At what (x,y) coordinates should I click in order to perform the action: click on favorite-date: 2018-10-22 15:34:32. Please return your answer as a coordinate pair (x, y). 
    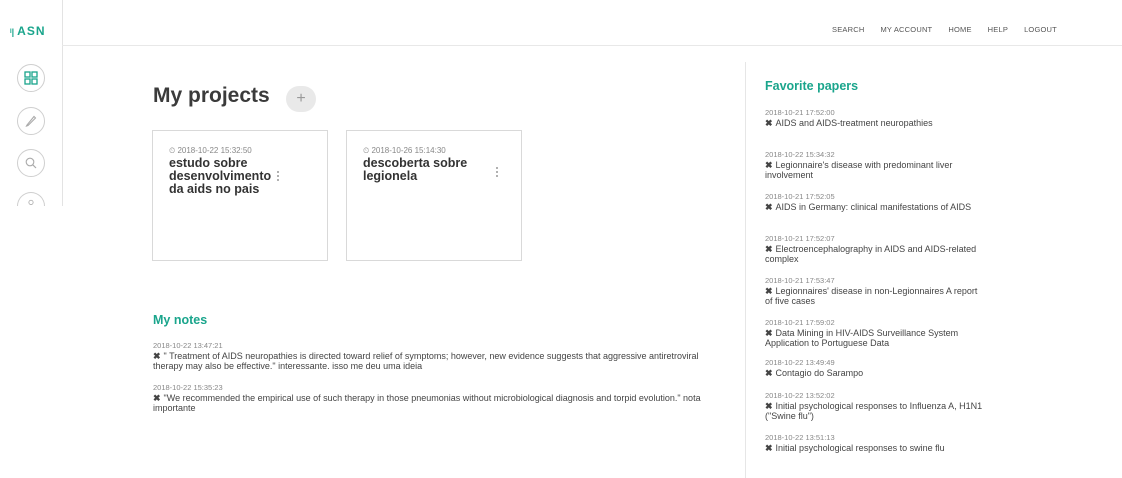
    Looking at the image, I should click on (800, 154).